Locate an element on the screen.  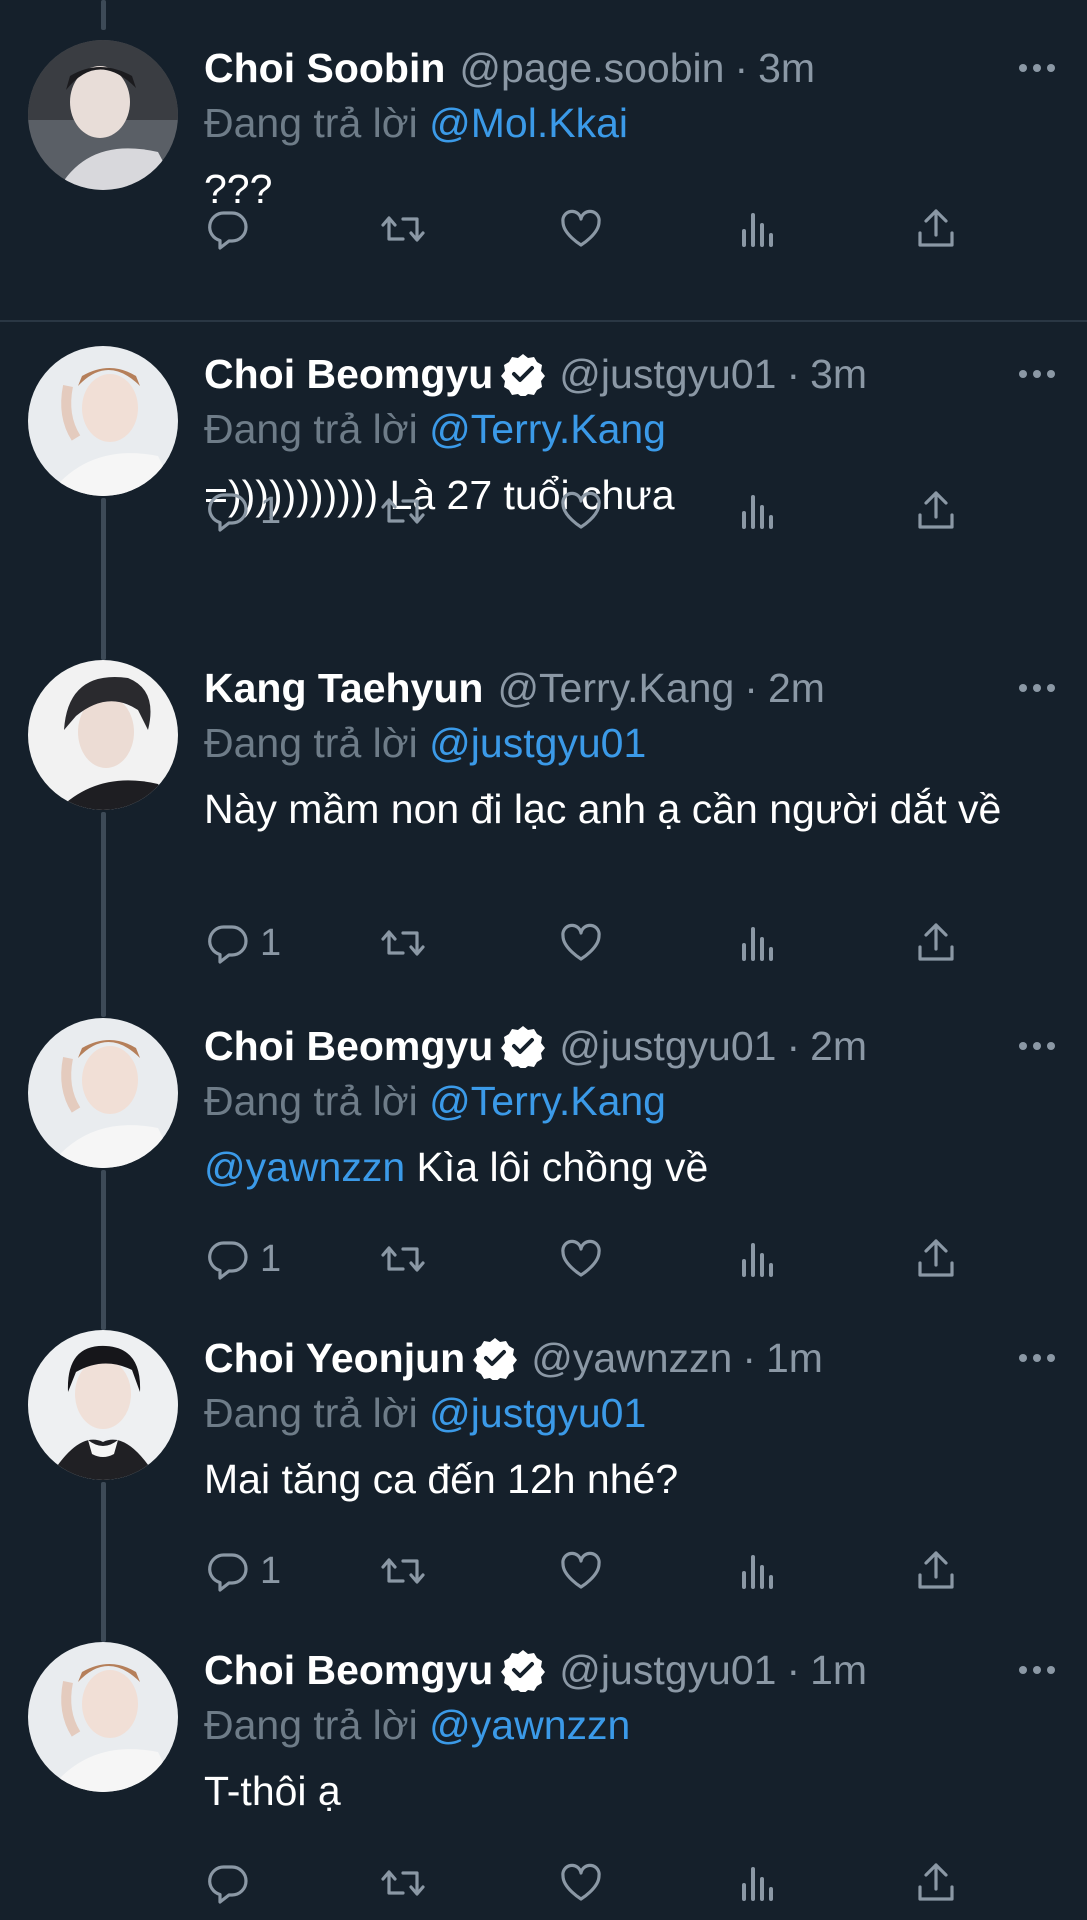
tweet-text: Mai tăng ca đến 12h nhé? is located at coordinates (619, 1479).